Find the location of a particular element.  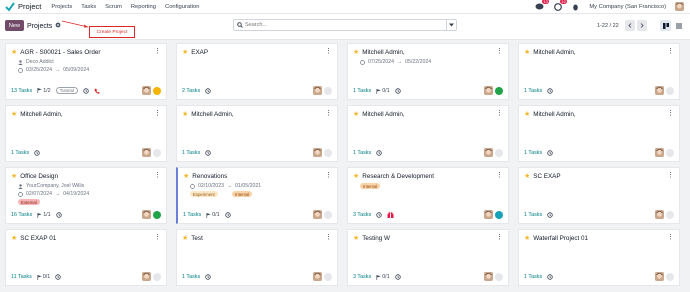

menu-tasks: Tasks is located at coordinates (88, 7).